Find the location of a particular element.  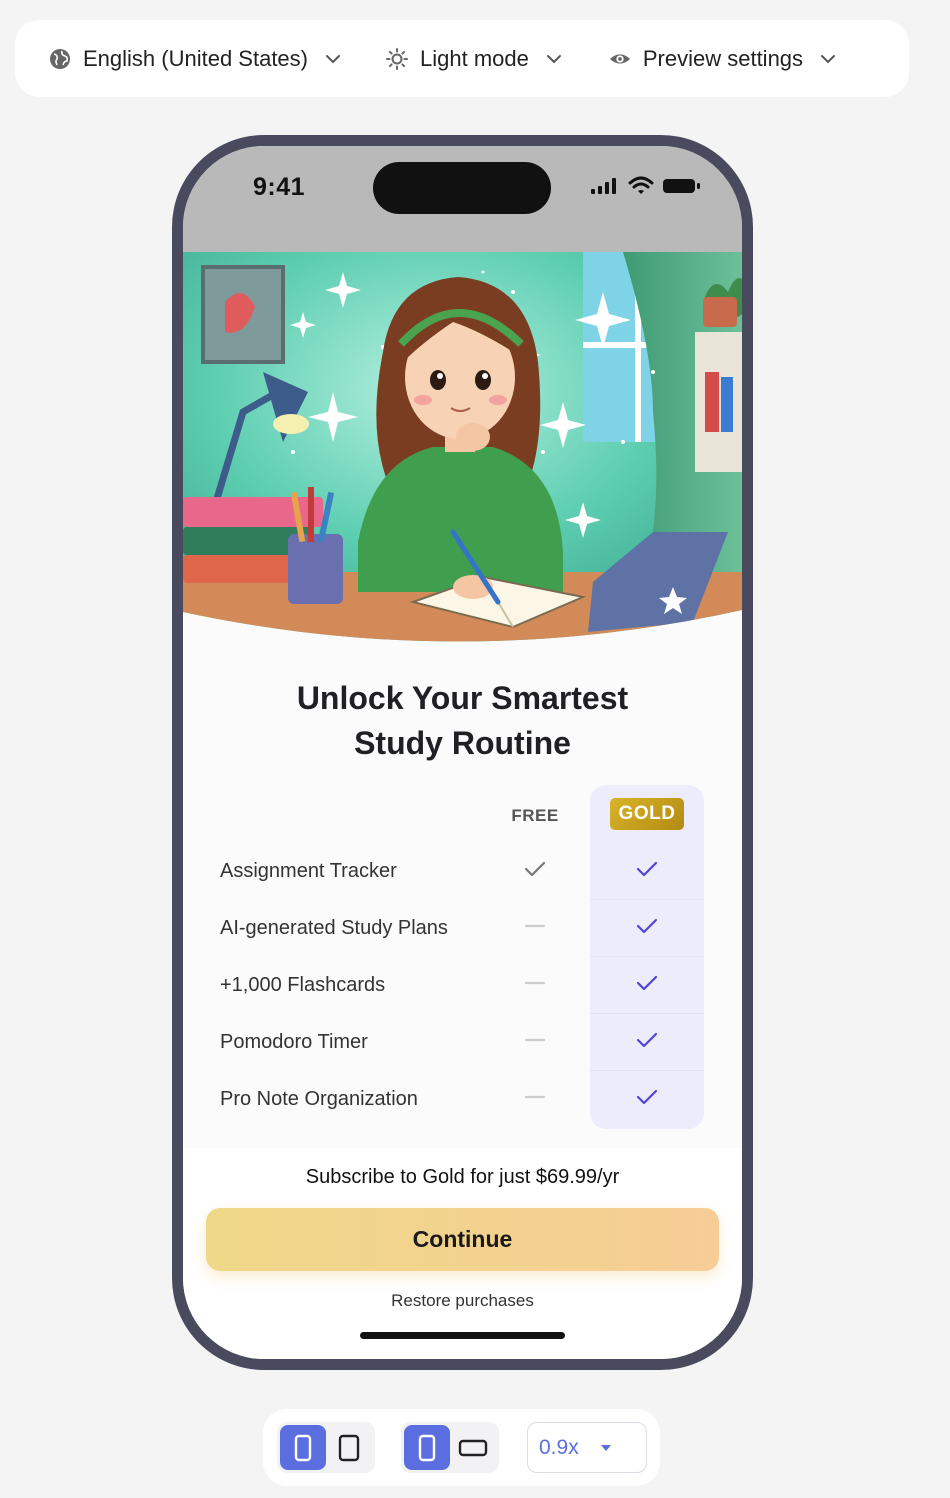

phone-device-button is located at coordinates (303, 1447).